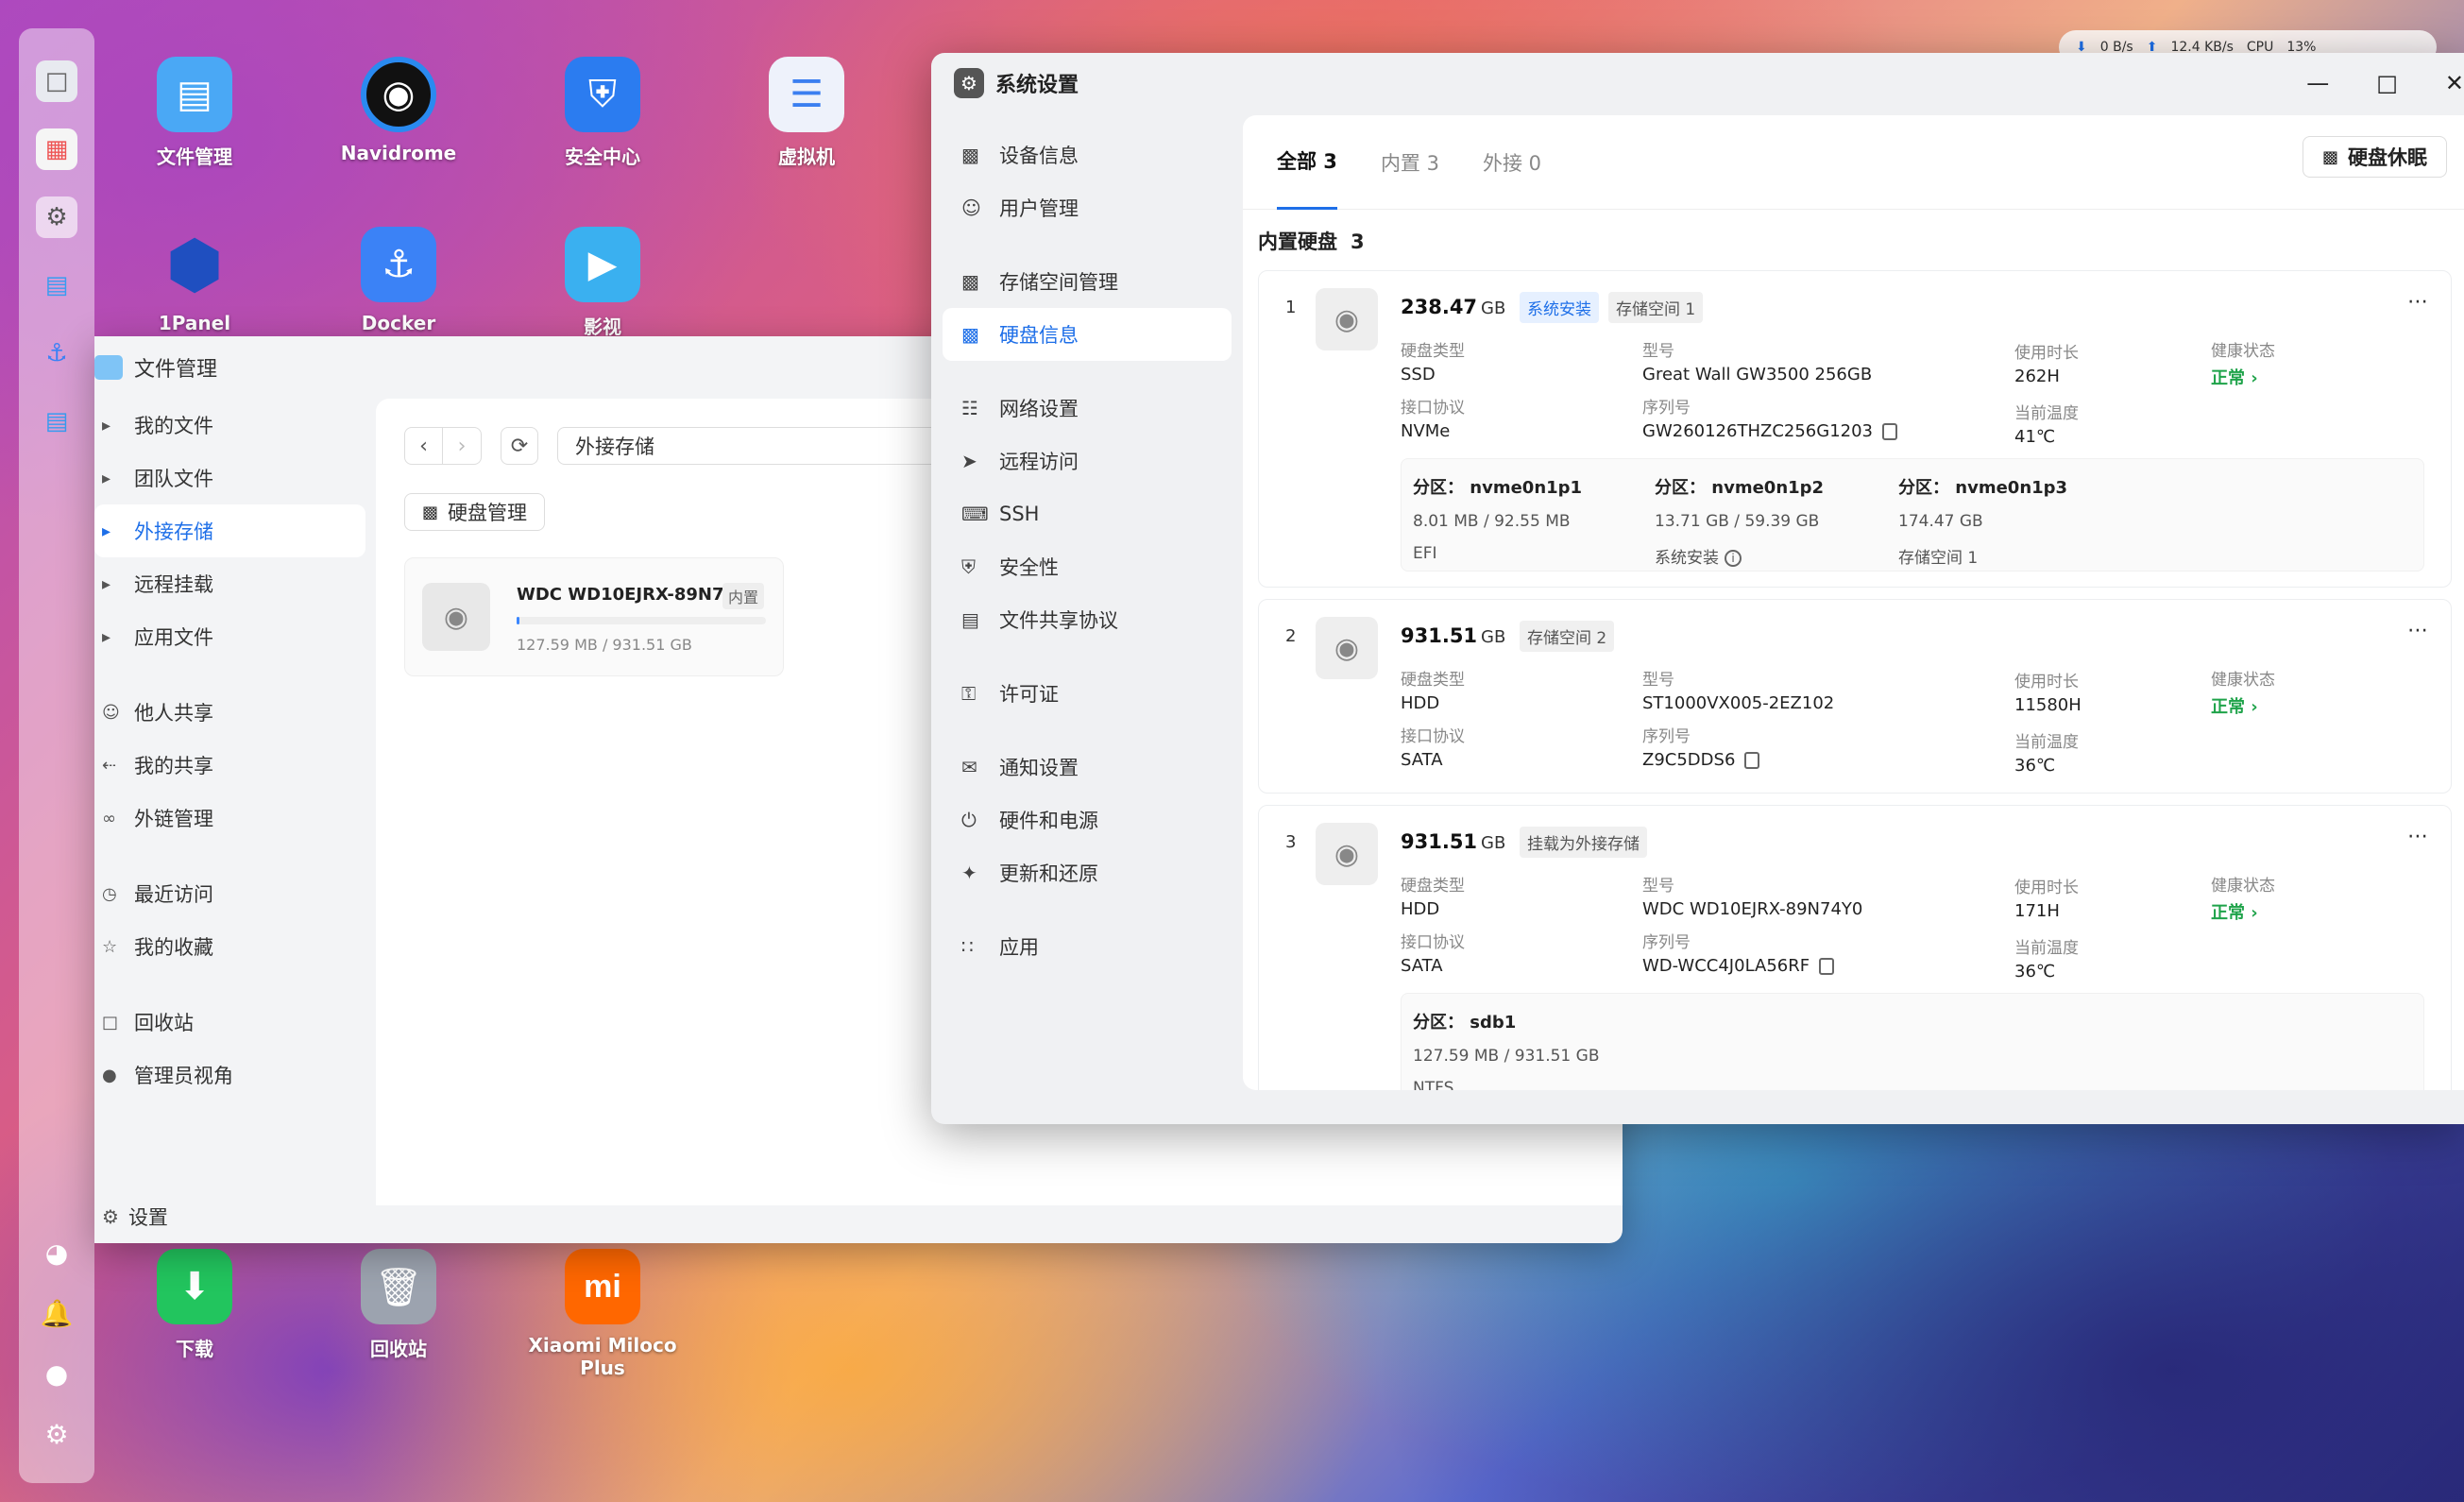  I want to click on docker-icon: ⚓, so click(56, 354).